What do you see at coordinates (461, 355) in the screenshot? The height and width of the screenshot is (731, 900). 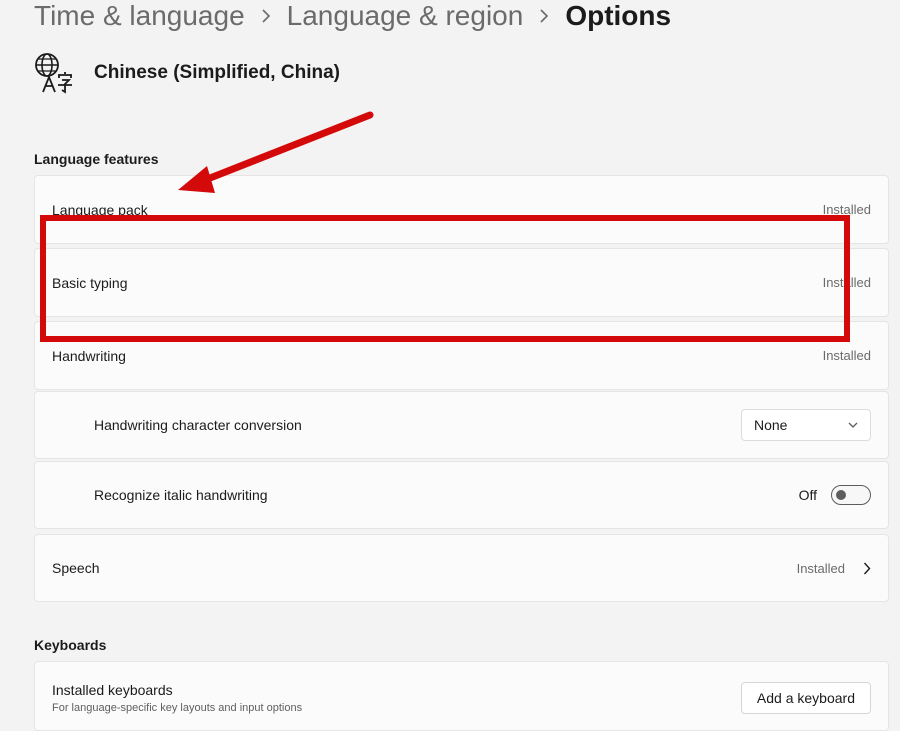 I see `handwriting-row: Handwriting Installed` at bounding box center [461, 355].